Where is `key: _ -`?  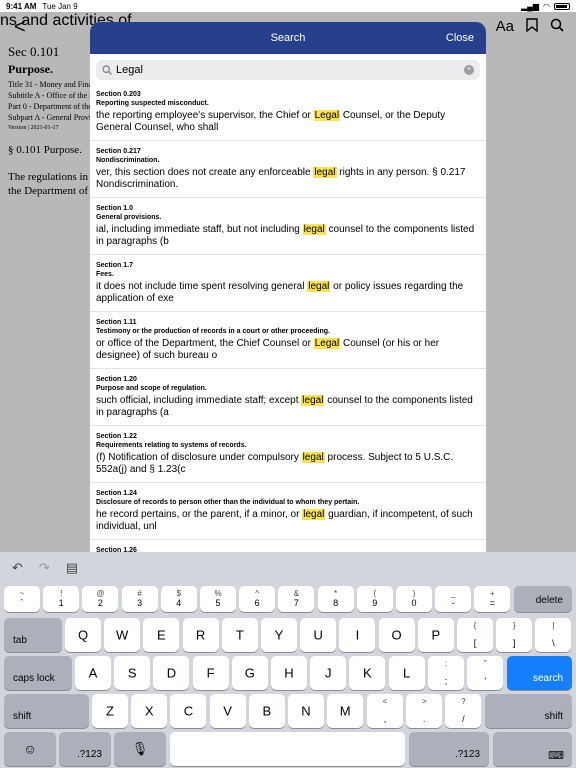
key: _ - is located at coordinates (453, 599).